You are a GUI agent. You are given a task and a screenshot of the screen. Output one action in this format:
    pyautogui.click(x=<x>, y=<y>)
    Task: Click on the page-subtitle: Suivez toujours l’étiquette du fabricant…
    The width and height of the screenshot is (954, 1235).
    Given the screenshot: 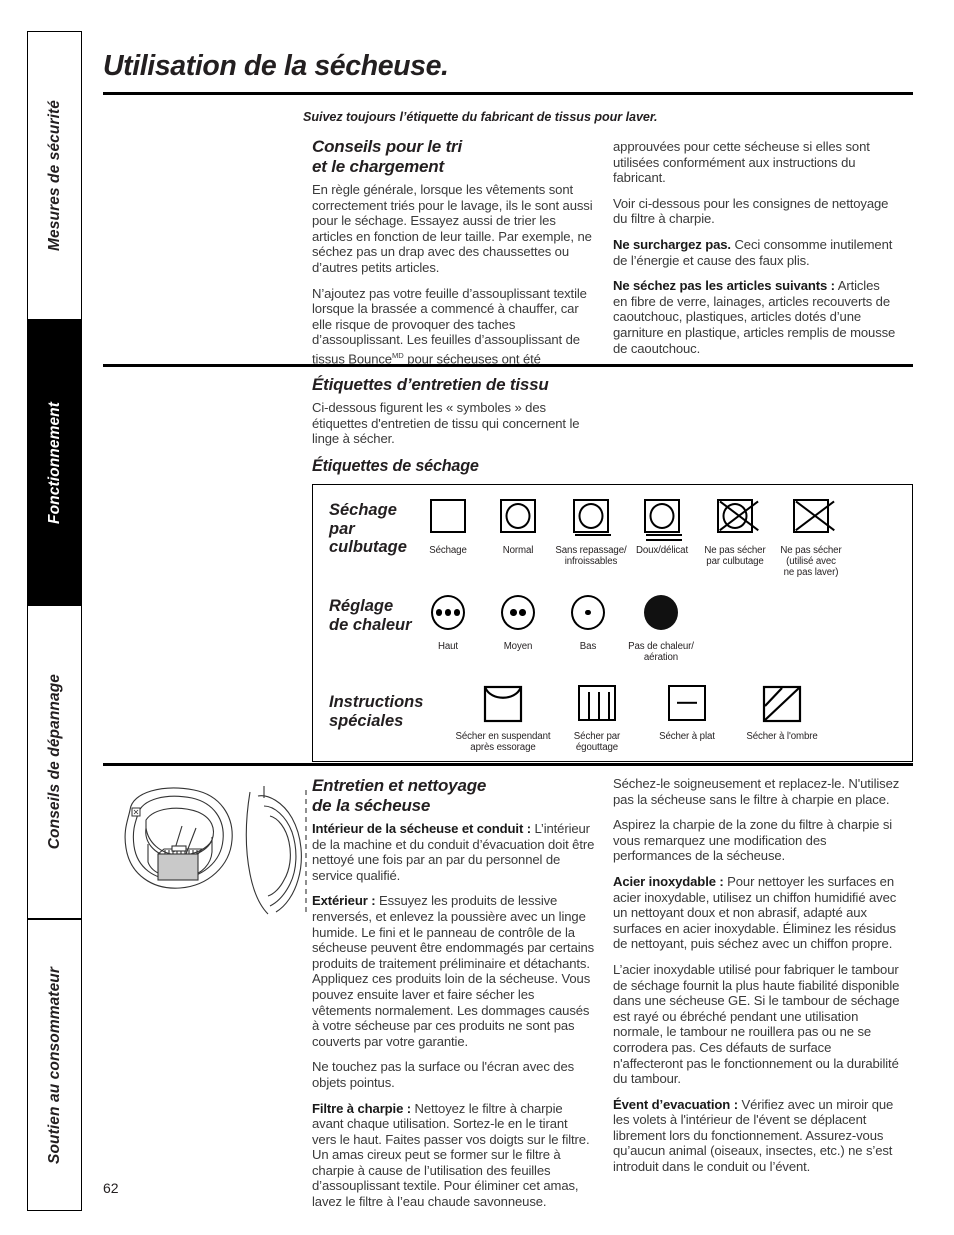 What is the action you would take?
    pyautogui.click(x=480, y=117)
    